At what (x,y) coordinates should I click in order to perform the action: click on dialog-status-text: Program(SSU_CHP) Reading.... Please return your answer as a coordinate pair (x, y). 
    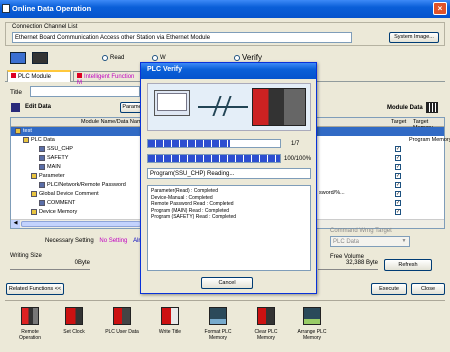
    Looking at the image, I should click on (192, 174).